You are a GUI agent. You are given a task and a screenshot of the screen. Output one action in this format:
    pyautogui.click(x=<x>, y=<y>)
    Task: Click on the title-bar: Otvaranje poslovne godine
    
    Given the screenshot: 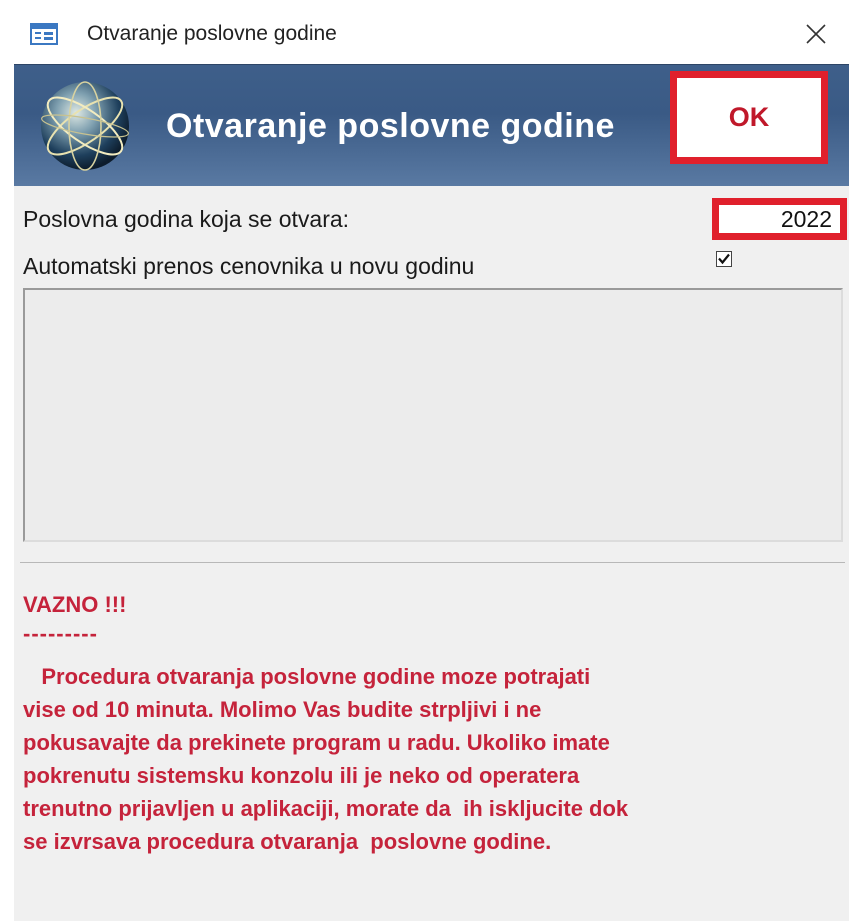 What is the action you would take?
    pyautogui.click(x=426, y=32)
    